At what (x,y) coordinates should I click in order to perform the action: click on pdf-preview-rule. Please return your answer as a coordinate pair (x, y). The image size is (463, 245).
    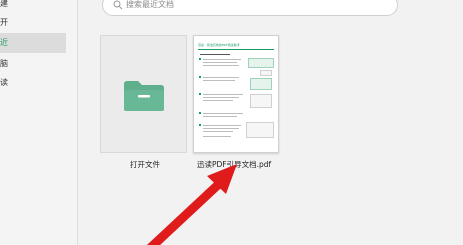
    Looking at the image, I should click on (236, 49).